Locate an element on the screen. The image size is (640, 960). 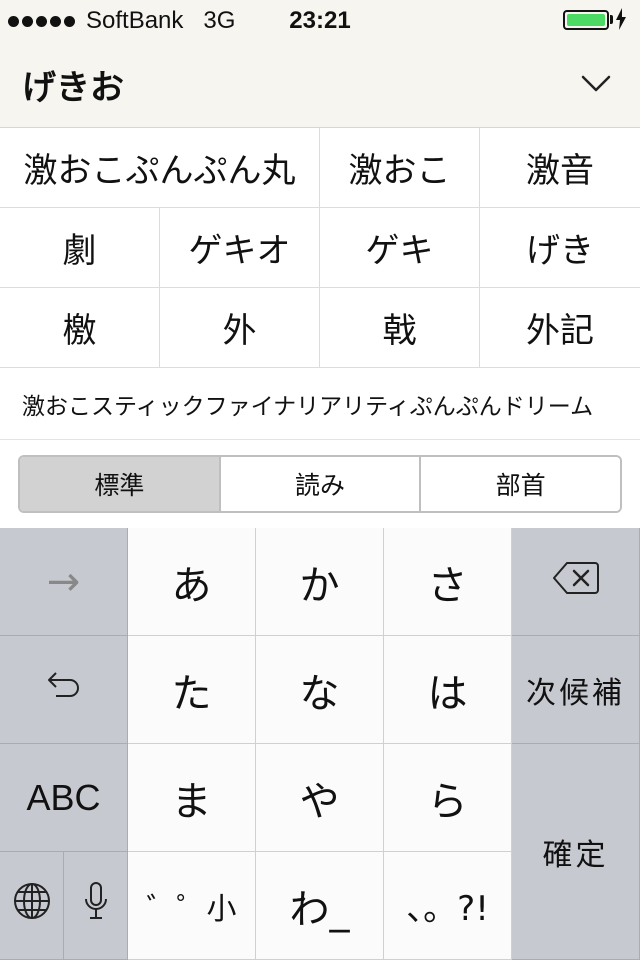
globe-icon is located at coordinates (32, 906).